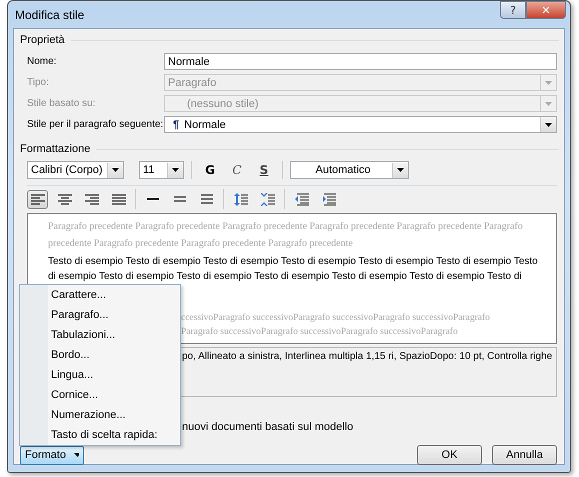  What do you see at coordinates (55, 149) in the screenshot?
I see `group-title: Formattazione` at bounding box center [55, 149].